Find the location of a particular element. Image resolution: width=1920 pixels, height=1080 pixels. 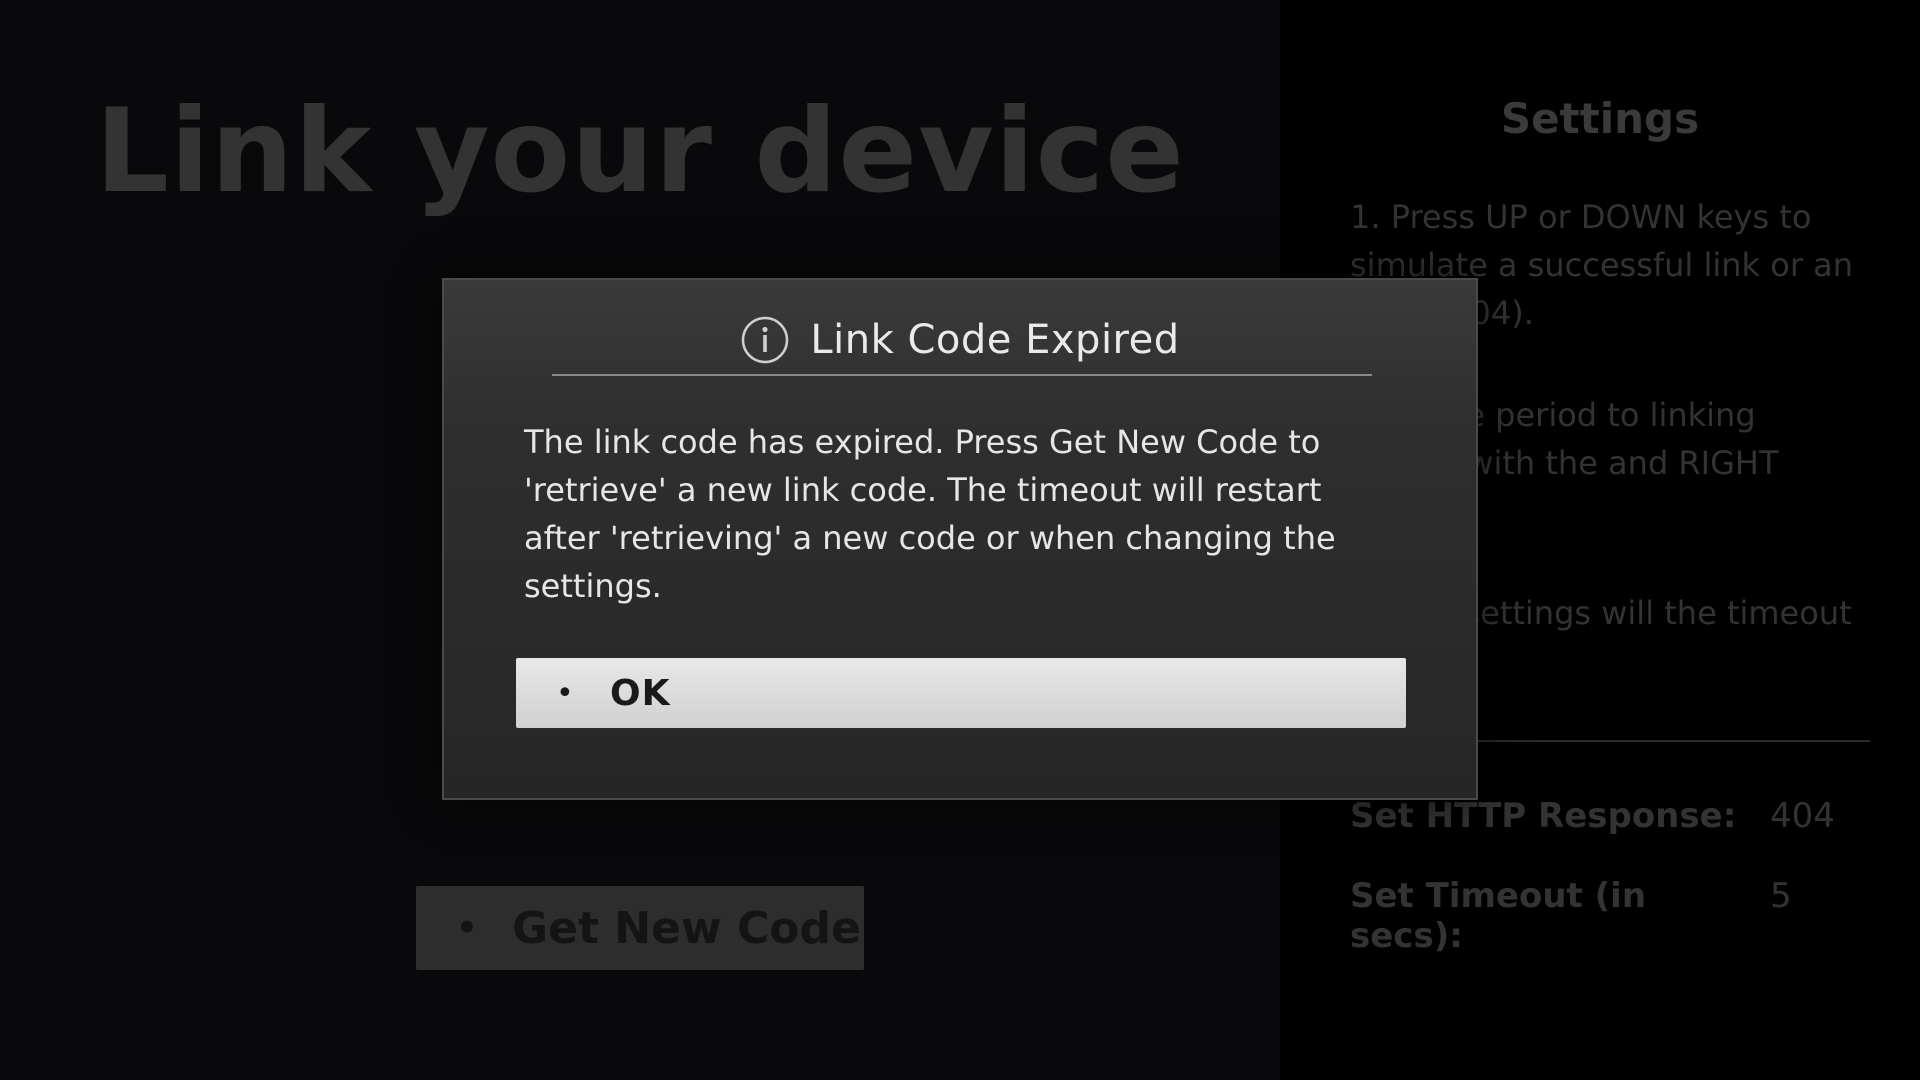

settings-heading: Settings is located at coordinates (1600, 118).